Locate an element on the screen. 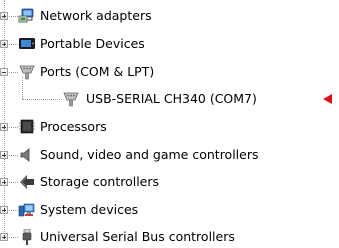 The height and width of the screenshot is (248, 339). tree-item-processors: Processors is located at coordinates (169, 127).